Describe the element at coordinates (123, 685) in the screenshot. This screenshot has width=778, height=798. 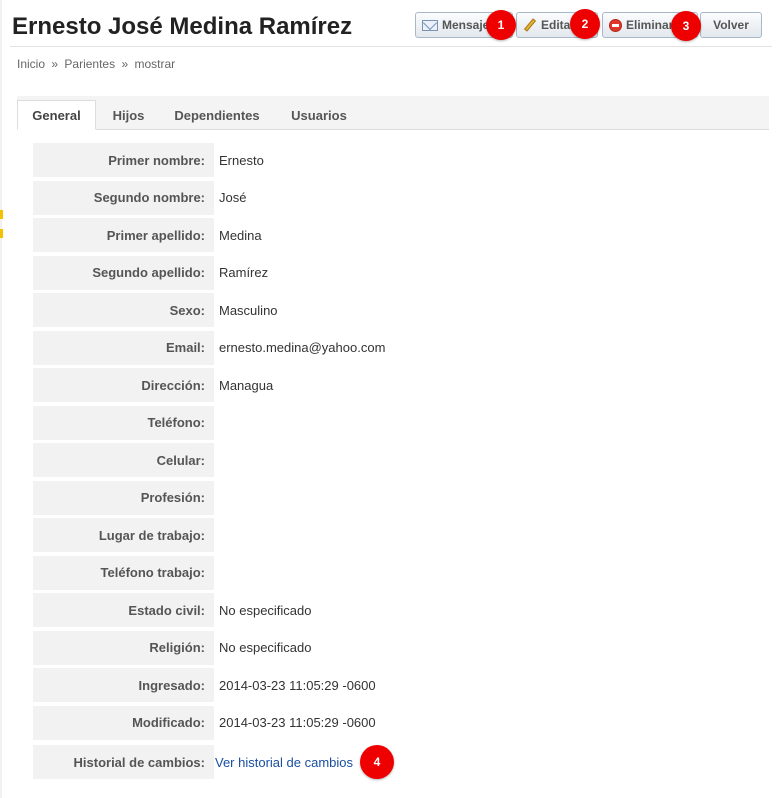
I see `detail-label: Ingresado:` at that location.